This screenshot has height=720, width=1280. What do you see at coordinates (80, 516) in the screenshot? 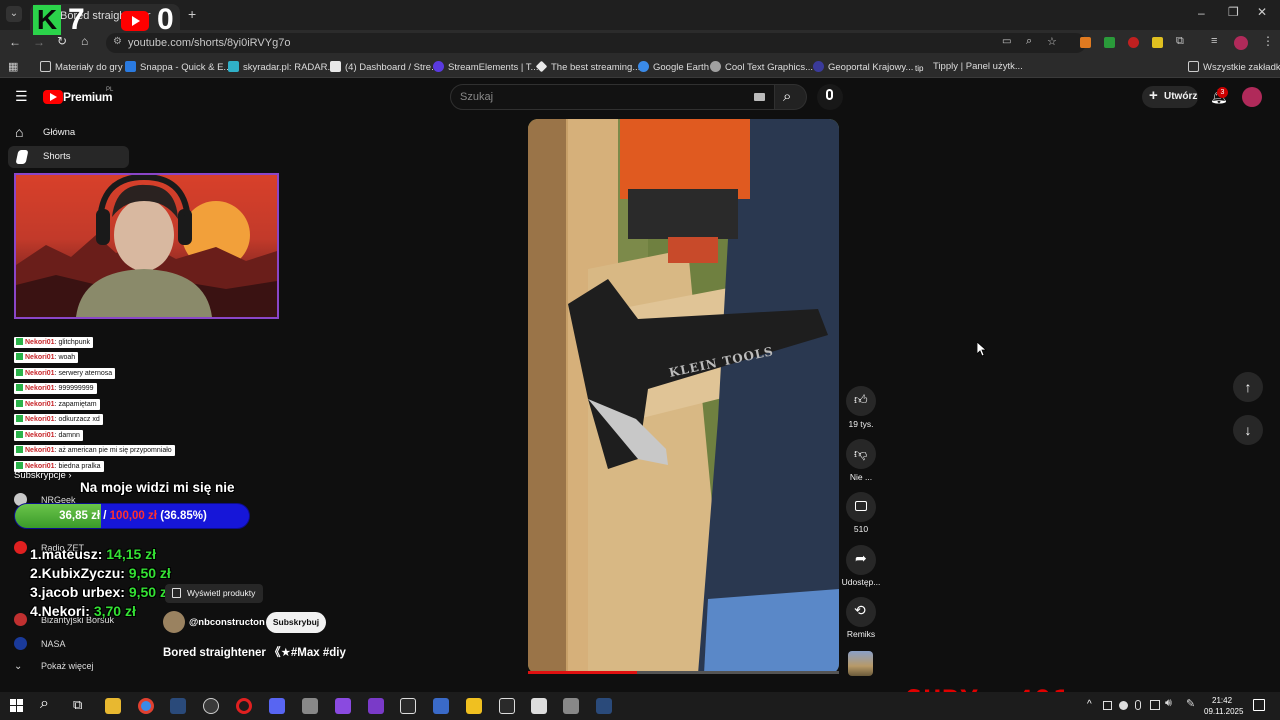
I see `goal-current: 36,85 zł` at bounding box center [80, 516].